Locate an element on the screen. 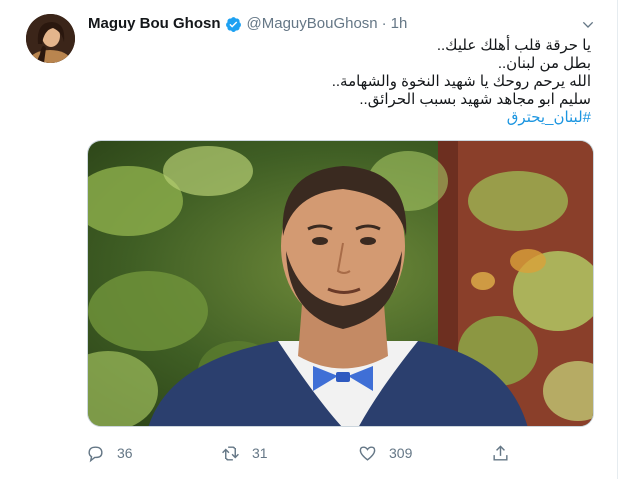 Image resolution: width=618 pixels, height=479 pixels. retweet-button: 31 is located at coordinates (244, 453).